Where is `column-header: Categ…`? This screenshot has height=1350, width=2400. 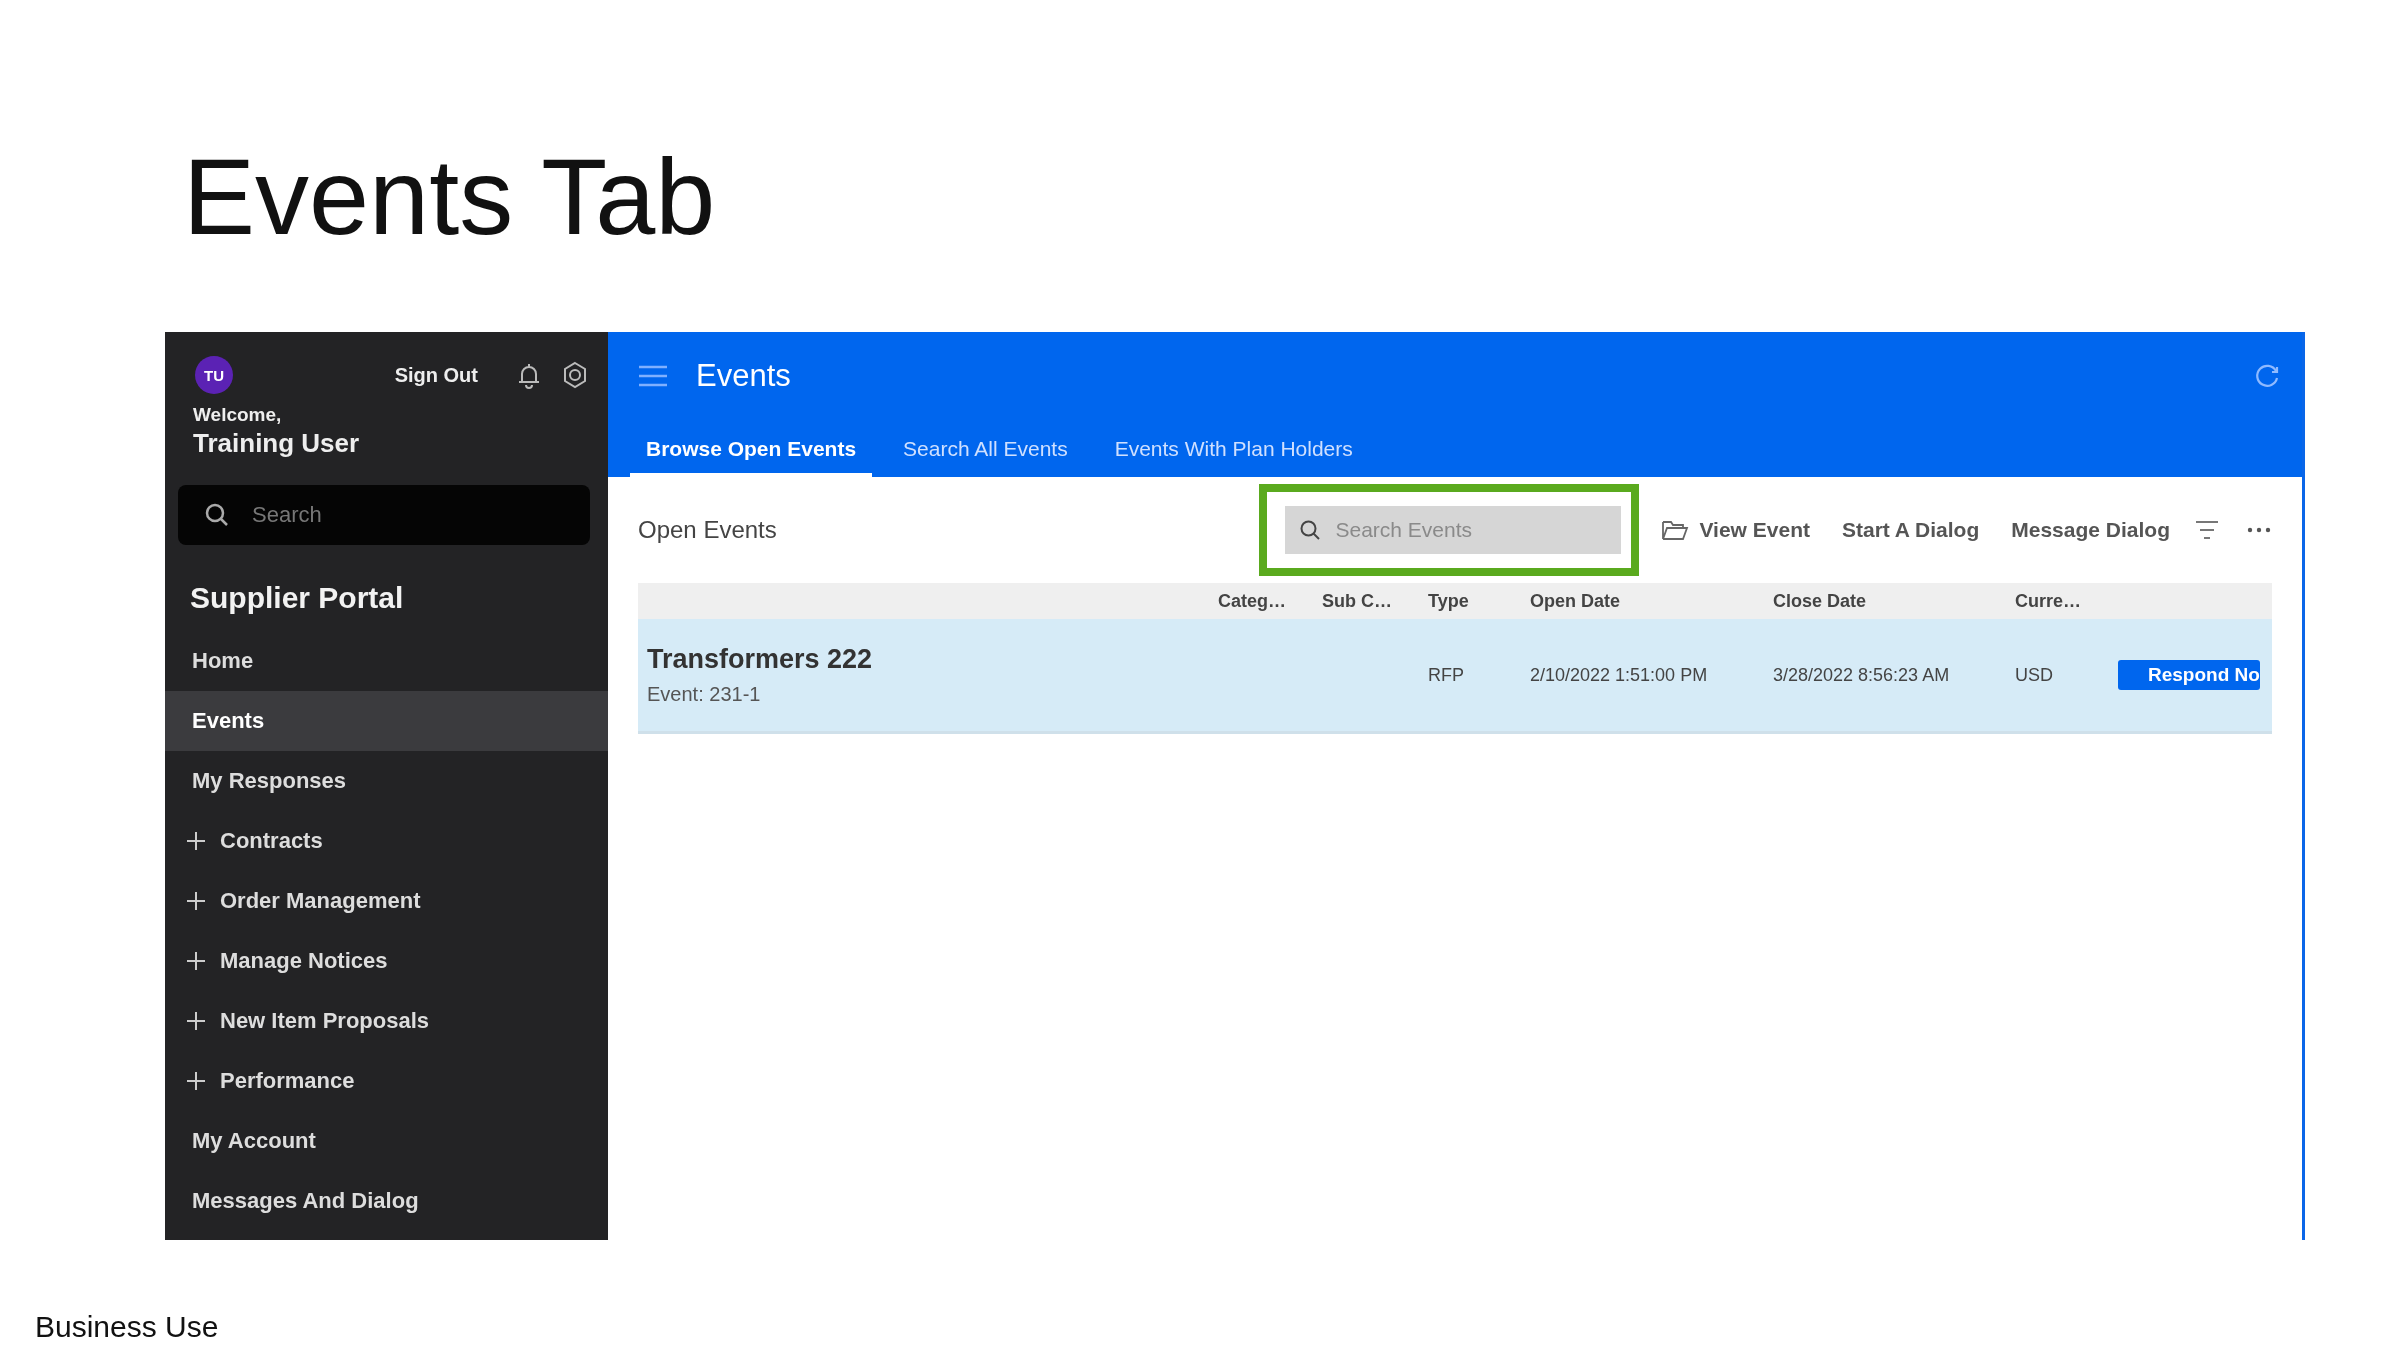 column-header: Categ… is located at coordinates (1252, 601).